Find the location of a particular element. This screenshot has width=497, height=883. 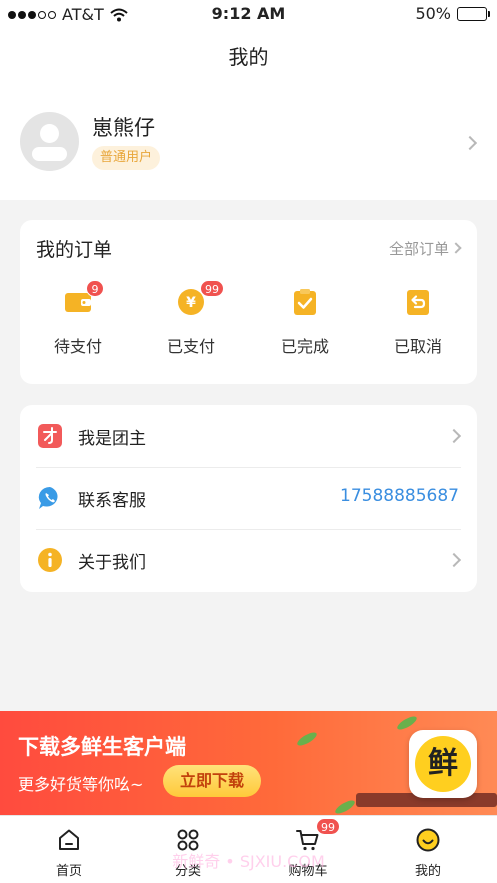

service-phone-number: 17588885687 is located at coordinates (399, 496).